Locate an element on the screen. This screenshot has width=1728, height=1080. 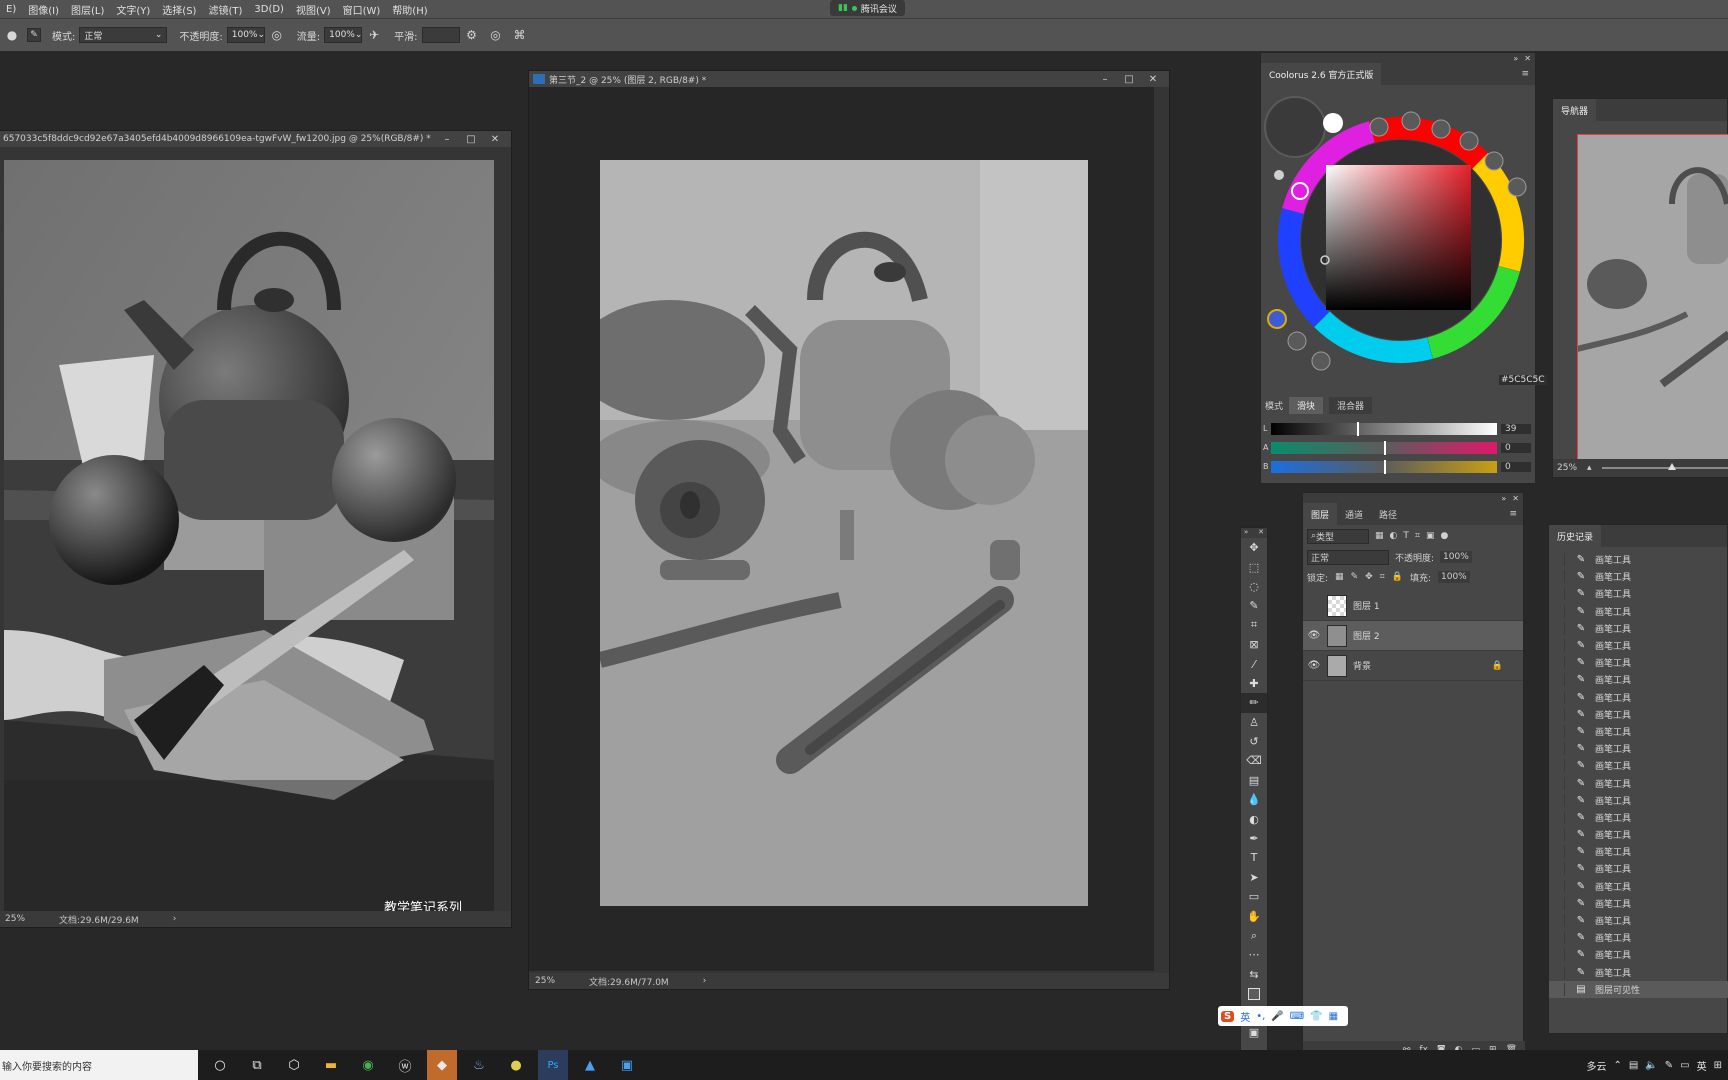
filter-shape-icon: ⌗ is located at coordinates (1417, 536).